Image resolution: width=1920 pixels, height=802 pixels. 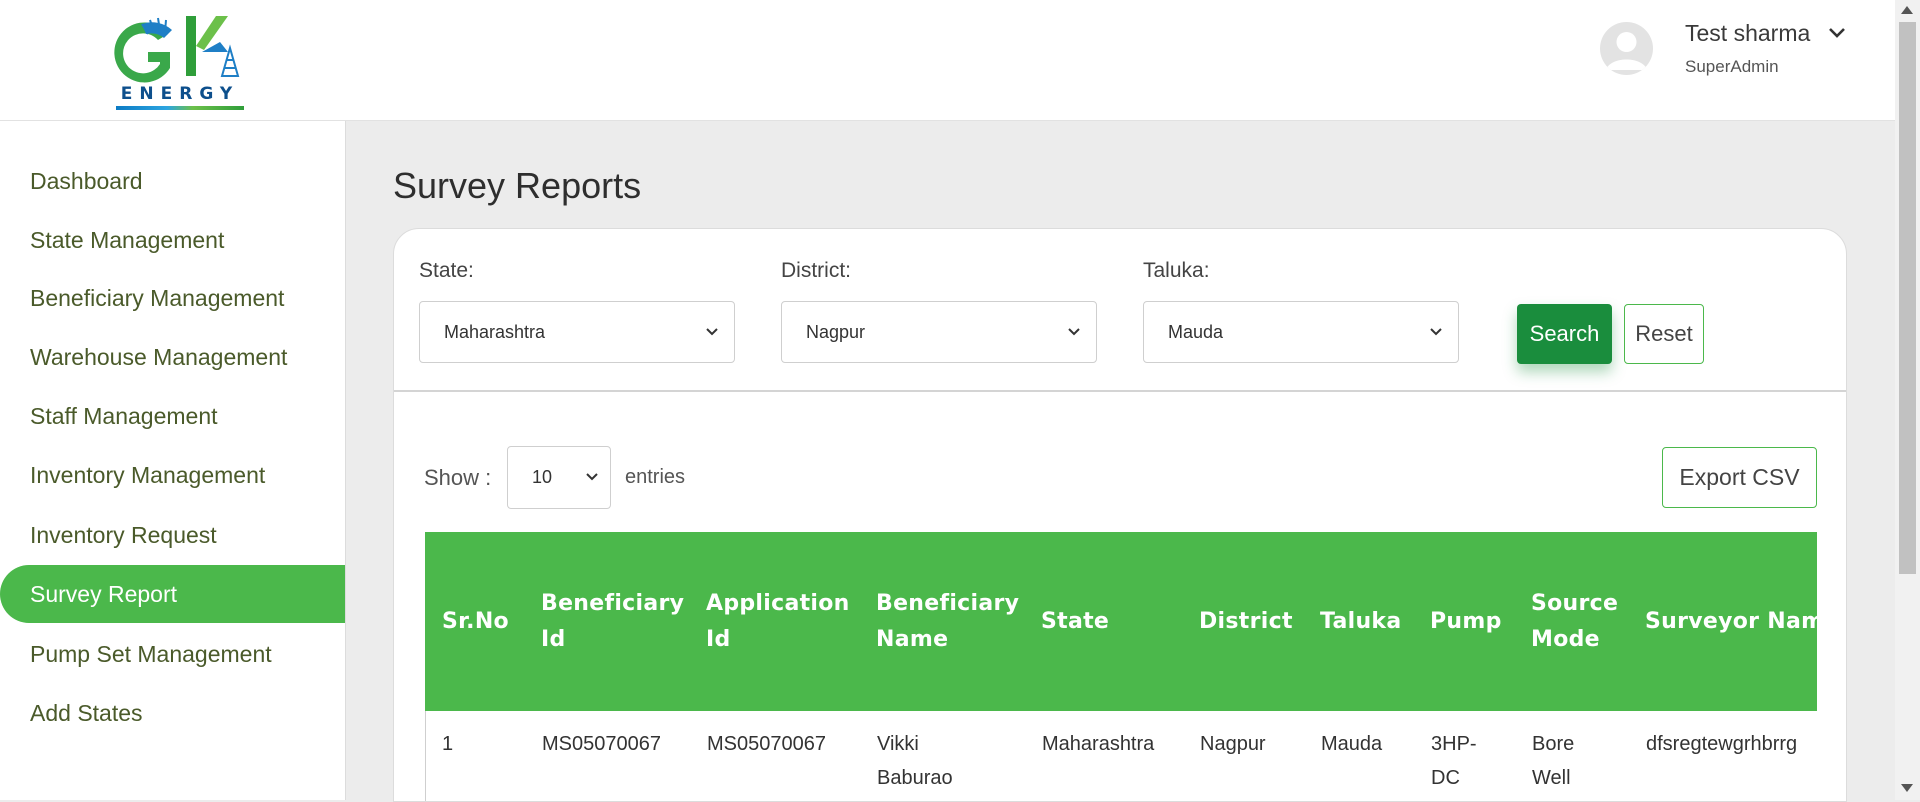 What do you see at coordinates (1722, 744) in the screenshot?
I see `table-cell: dfsregtewgrhbrrg` at bounding box center [1722, 744].